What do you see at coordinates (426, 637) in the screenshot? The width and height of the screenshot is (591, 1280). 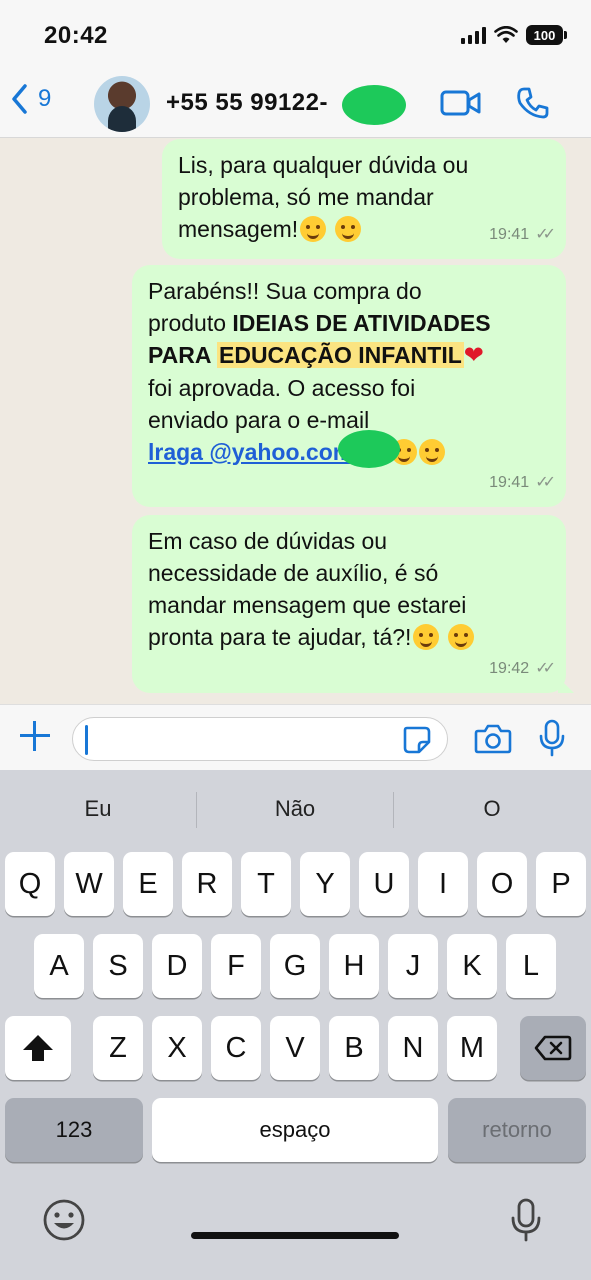 I see `winking-emoji-icon` at bounding box center [426, 637].